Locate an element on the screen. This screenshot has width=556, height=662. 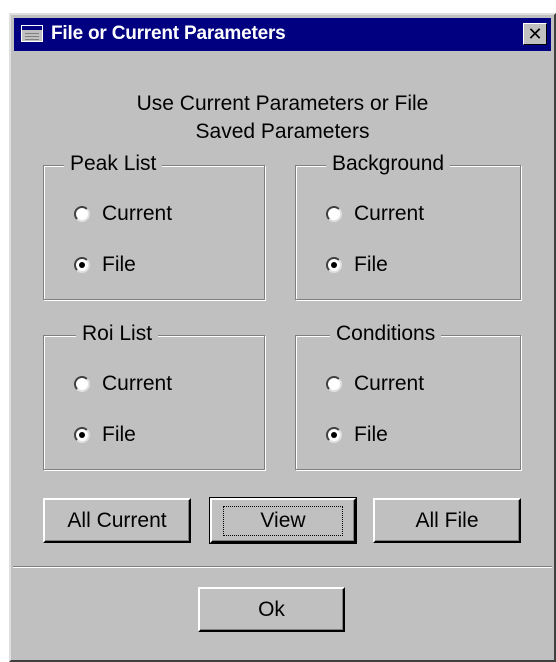
instruction-line-2: Saved Parameters is located at coordinates (282, 131).